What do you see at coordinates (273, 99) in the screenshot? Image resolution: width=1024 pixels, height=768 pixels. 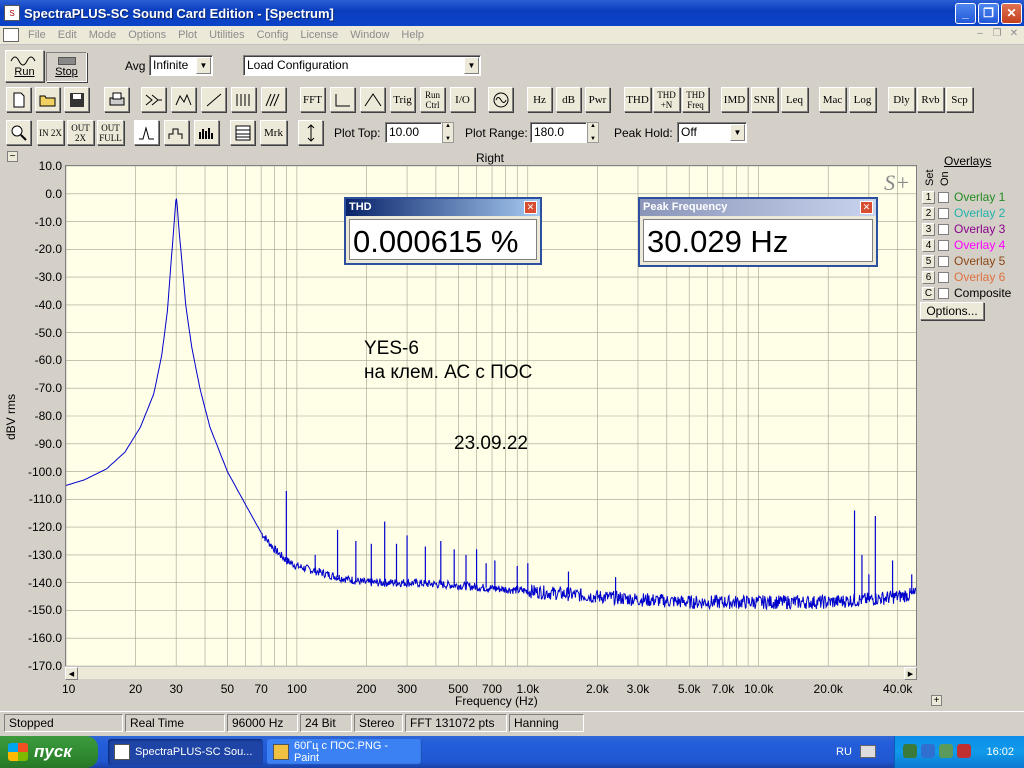 I see `3d-surface-icon` at bounding box center [273, 99].